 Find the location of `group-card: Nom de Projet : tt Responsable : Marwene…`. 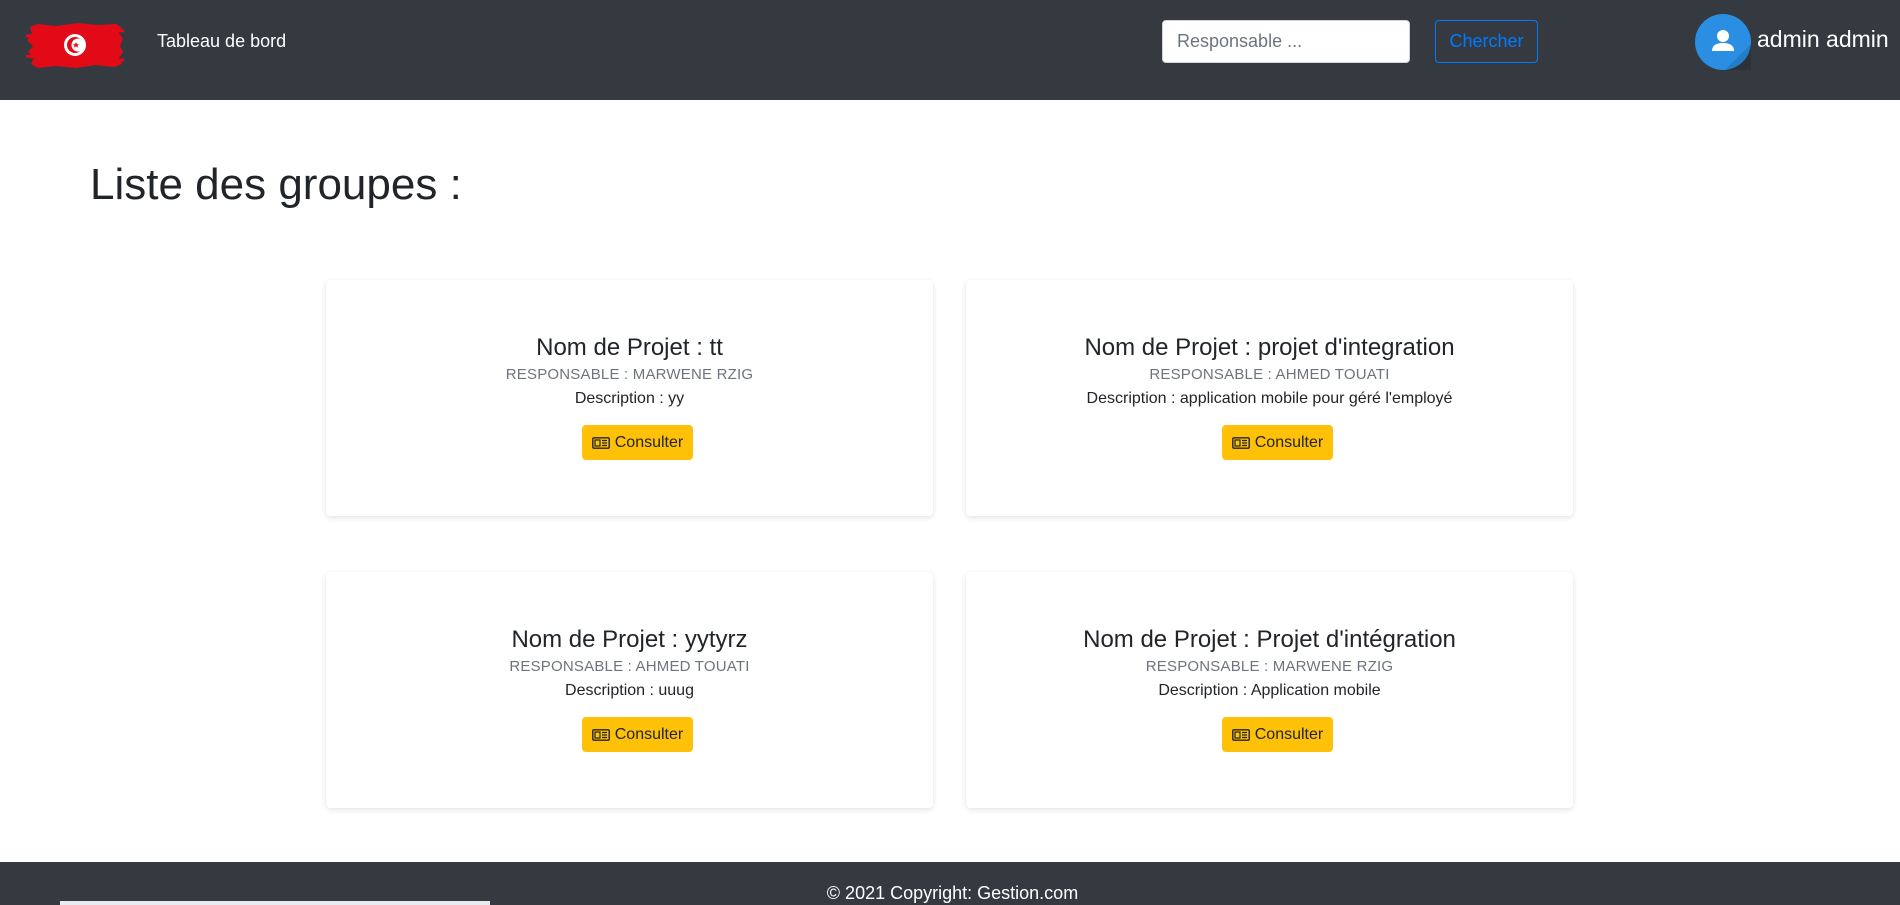

group-card: Nom de Projet : tt Responsable : Marwene… is located at coordinates (629, 398).